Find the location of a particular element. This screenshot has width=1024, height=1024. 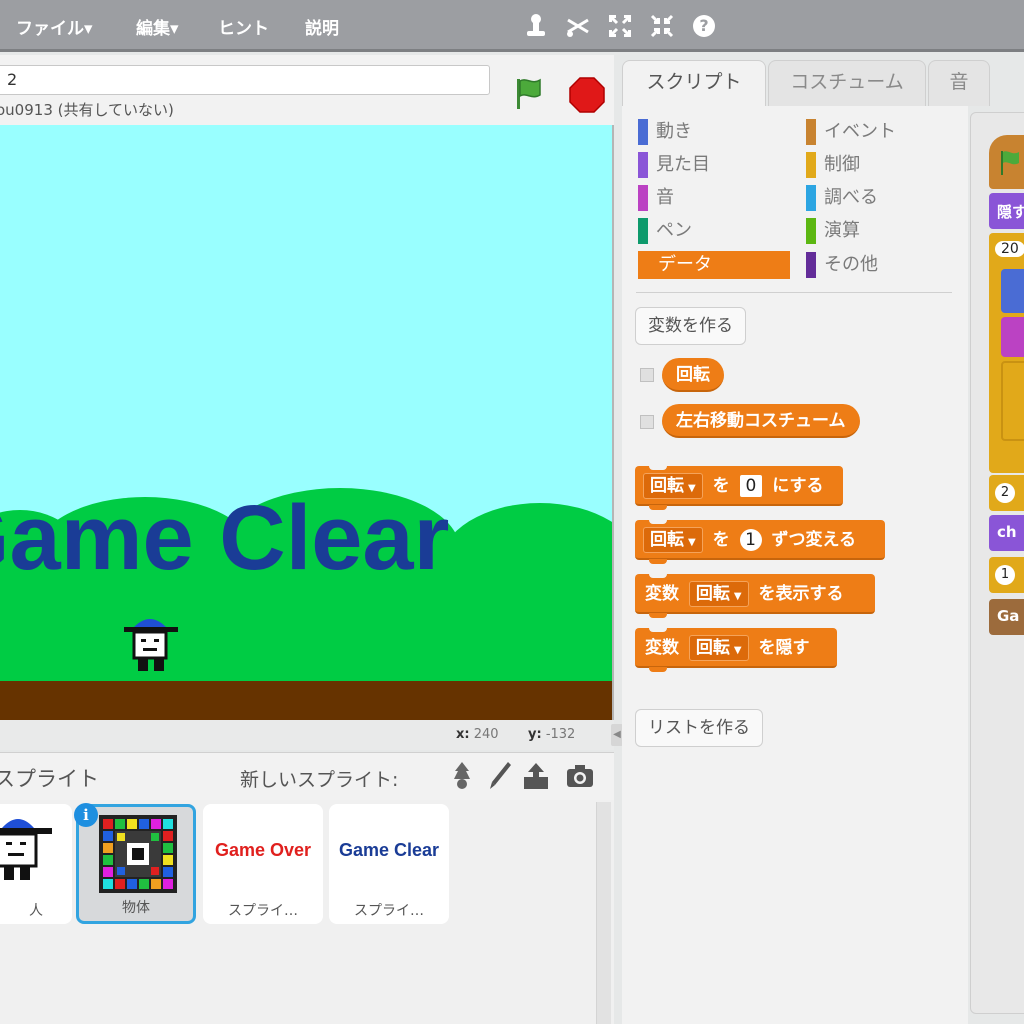

help-icon: ? is located at coordinates (704, 26).